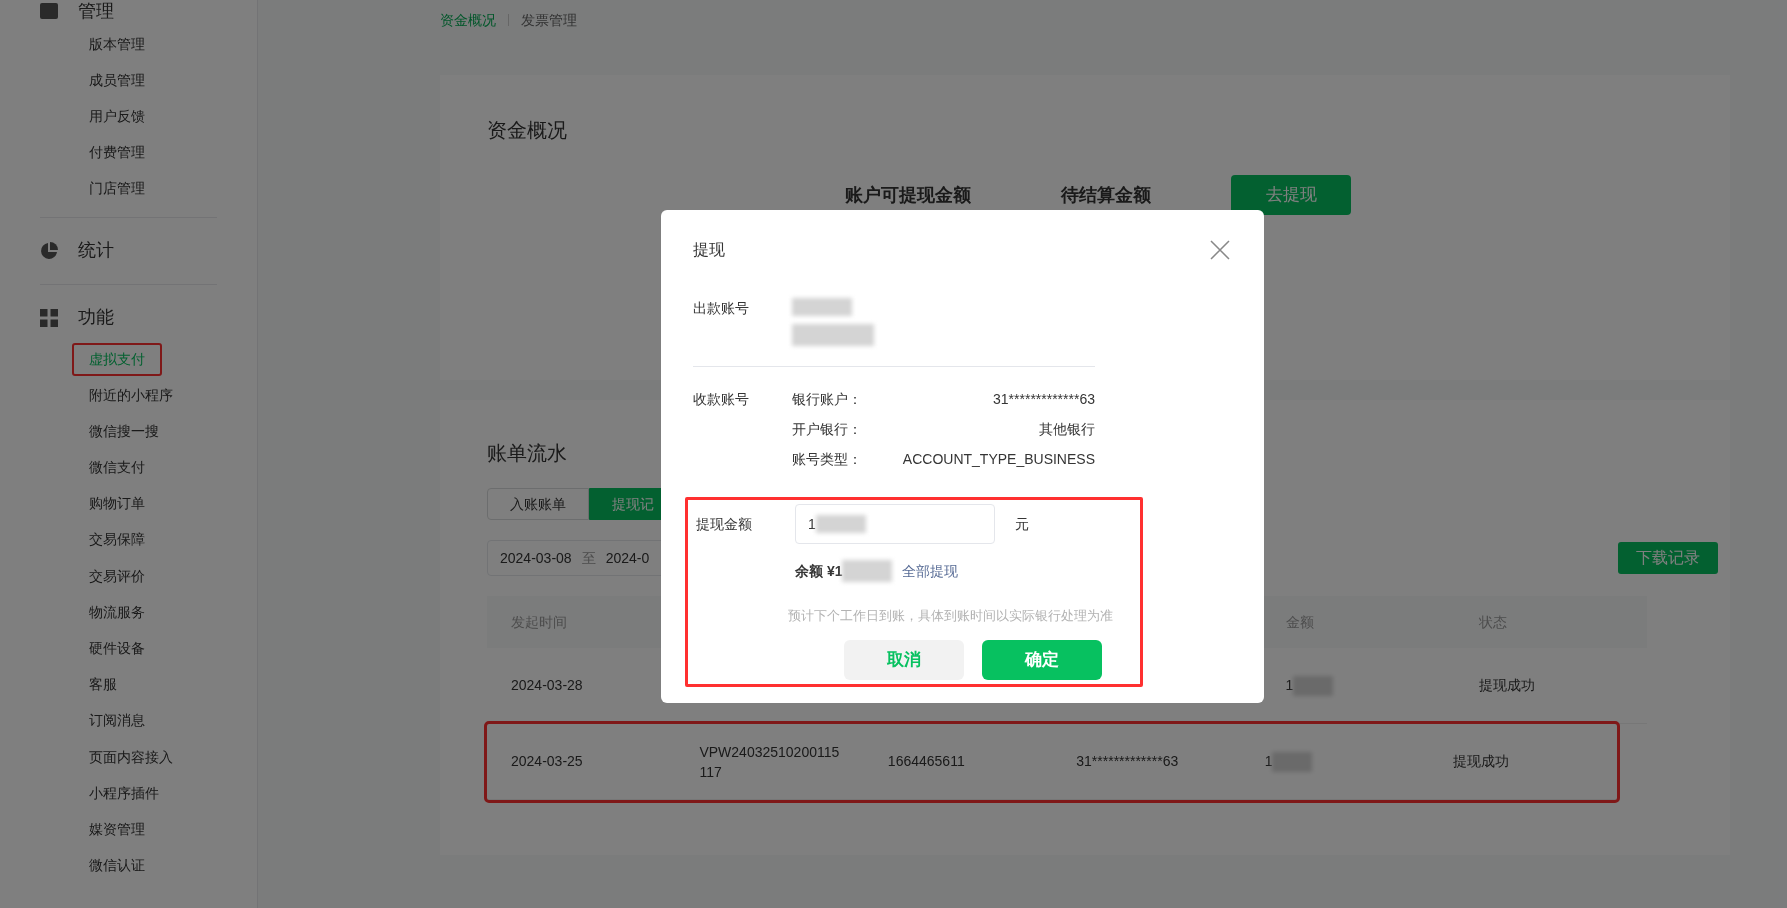 The image size is (1787, 908). I want to click on date-end: 2024-0, so click(627, 558).